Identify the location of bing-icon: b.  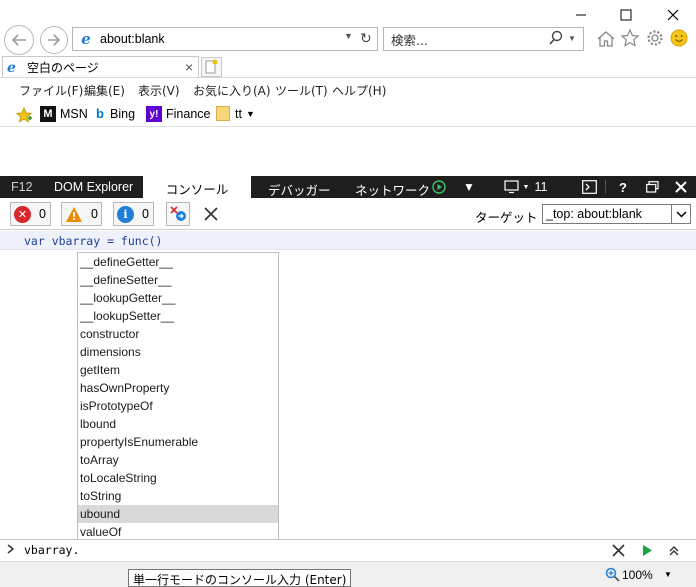
(100, 113).